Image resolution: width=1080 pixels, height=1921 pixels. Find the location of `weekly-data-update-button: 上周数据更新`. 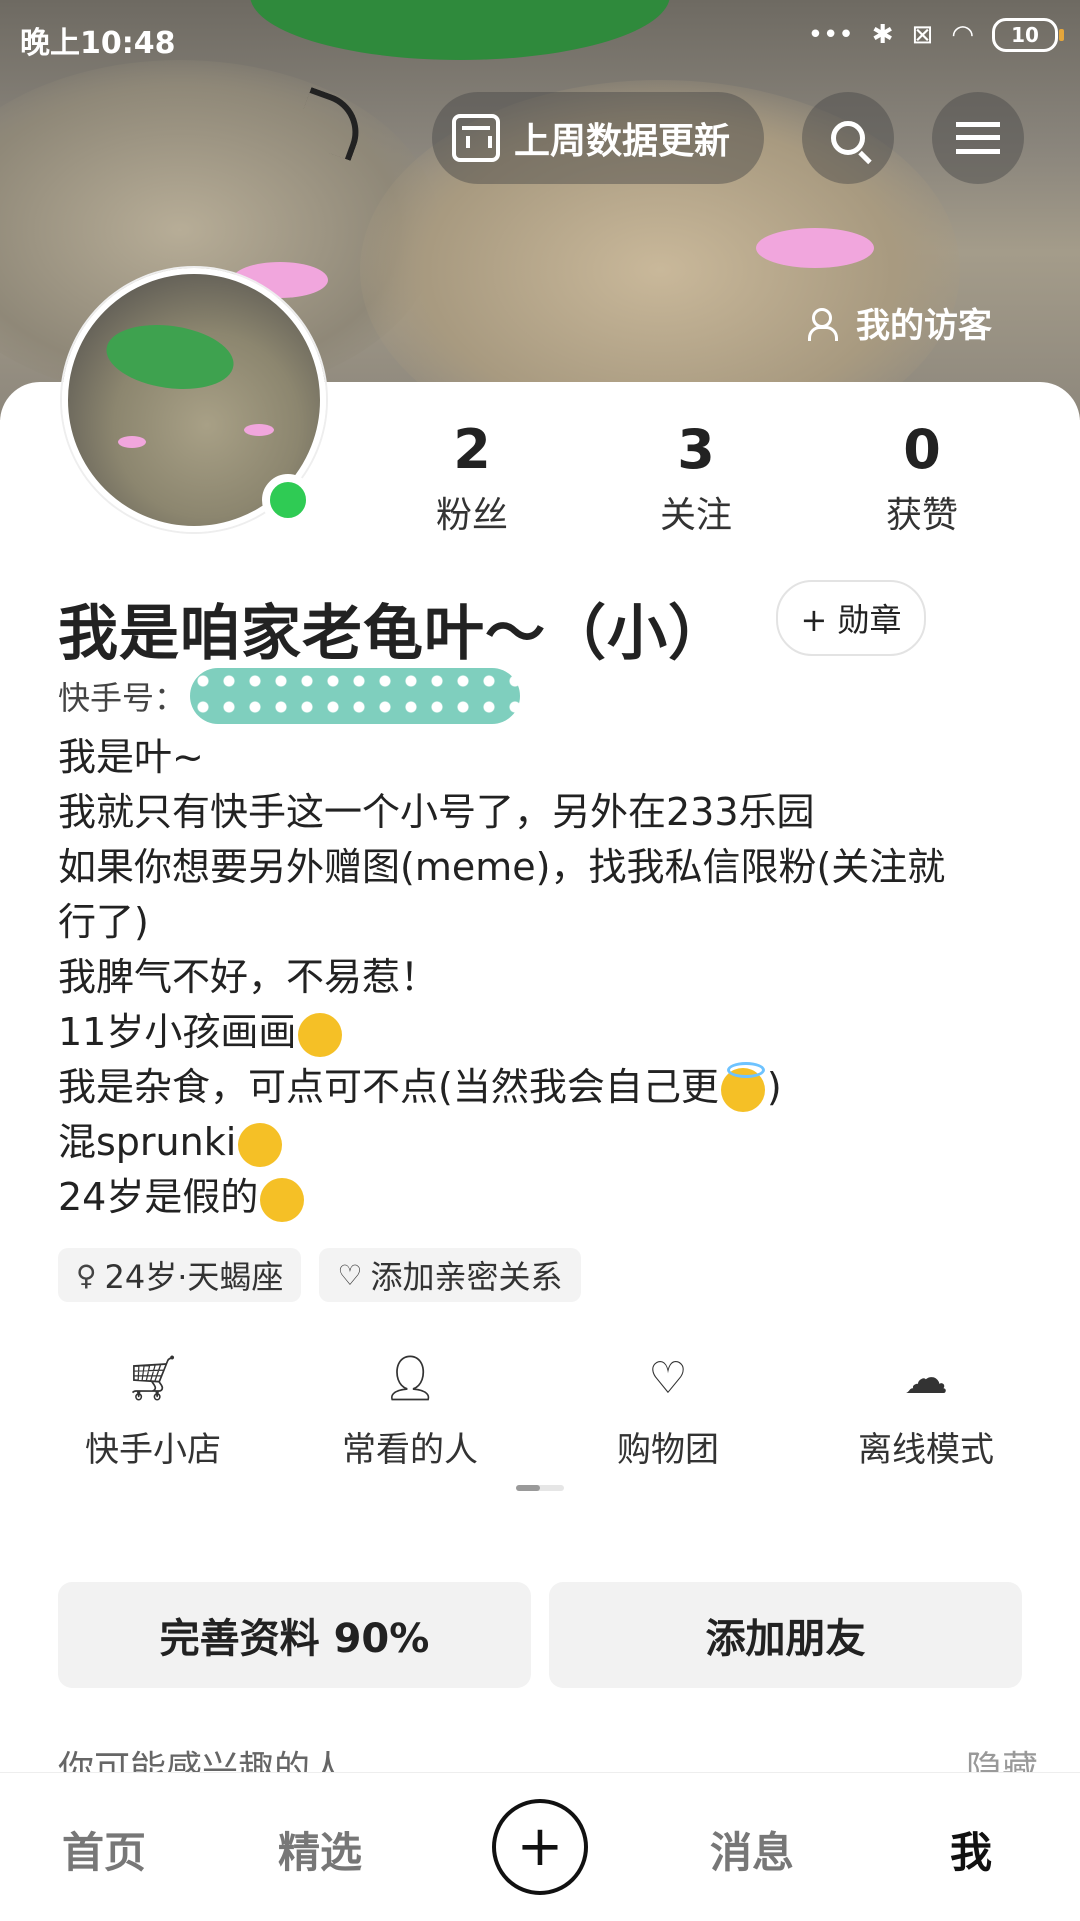

weekly-data-update-button: 上周数据更新 is located at coordinates (598, 138).